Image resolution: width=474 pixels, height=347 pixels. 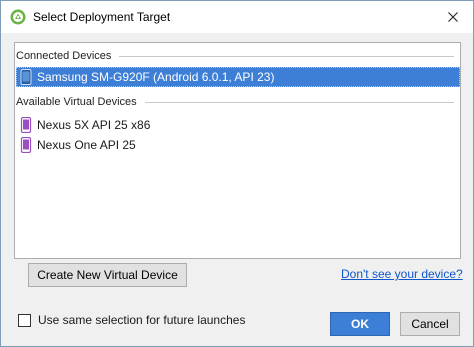 I want to click on device-help-link: Don't see your device?, so click(x=402, y=274).